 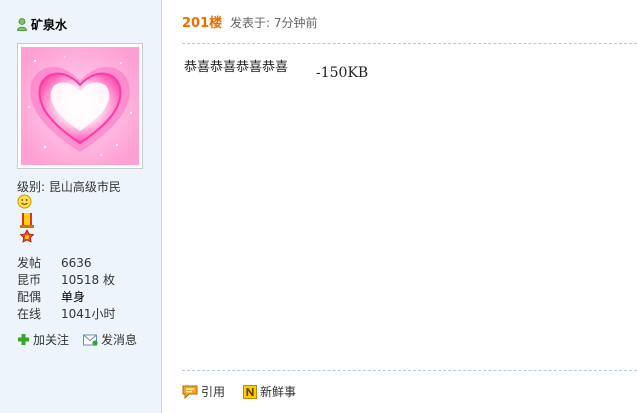 I want to click on user-stats: 发帖 6636 昆币 10518 枚 配偶 单身 在线 1041小时, so click(x=66, y=289).